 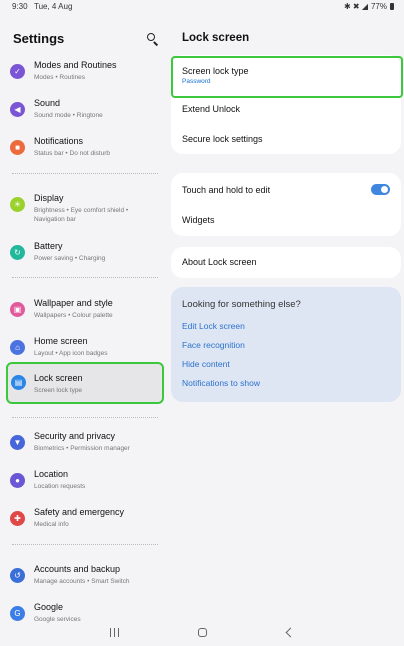 What do you see at coordinates (85, 348) in the screenshot?
I see `sidebar-item-home-screen: ⌂ Home screen Layout • App icon badges` at bounding box center [85, 348].